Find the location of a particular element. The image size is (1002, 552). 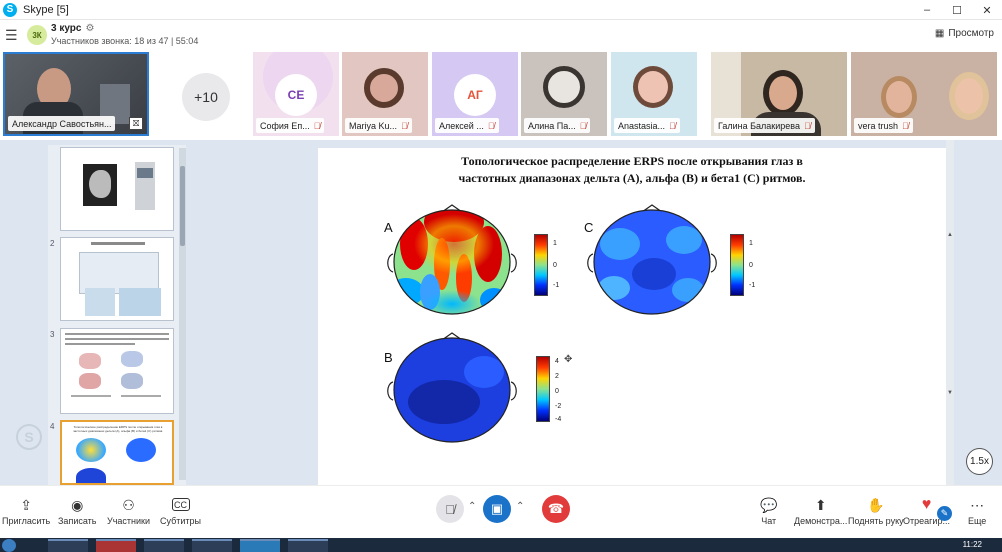

hand-icon: ✋ is located at coordinates (876, 504).